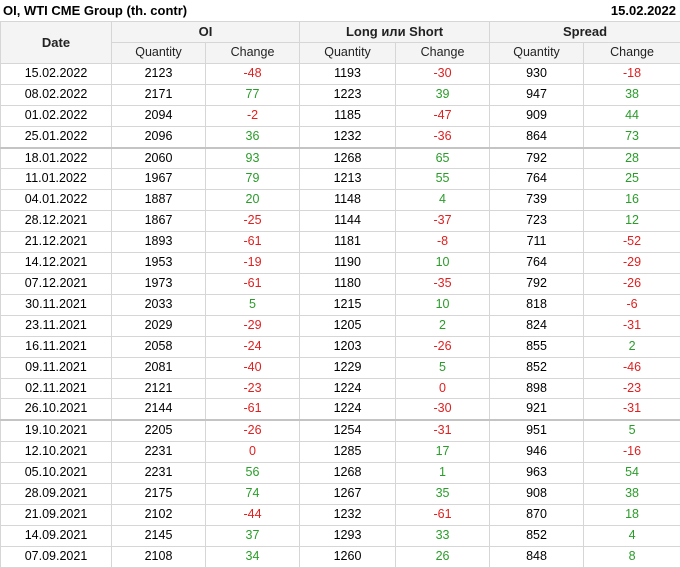 The image size is (680, 568). Describe the element at coordinates (253, 179) in the screenshot. I see `oi-change-cell: 79` at that location.